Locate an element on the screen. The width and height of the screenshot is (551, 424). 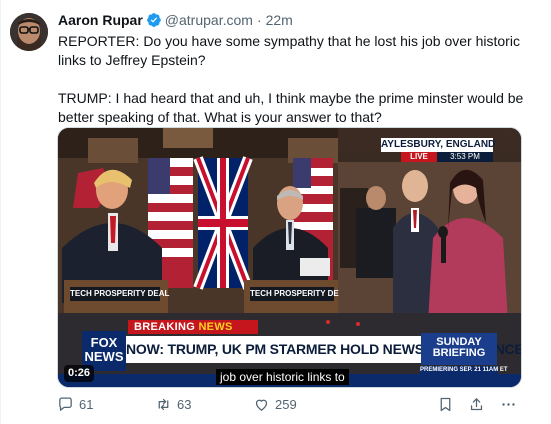
closed-caption: job over historic links to is located at coordinates (282, 377).